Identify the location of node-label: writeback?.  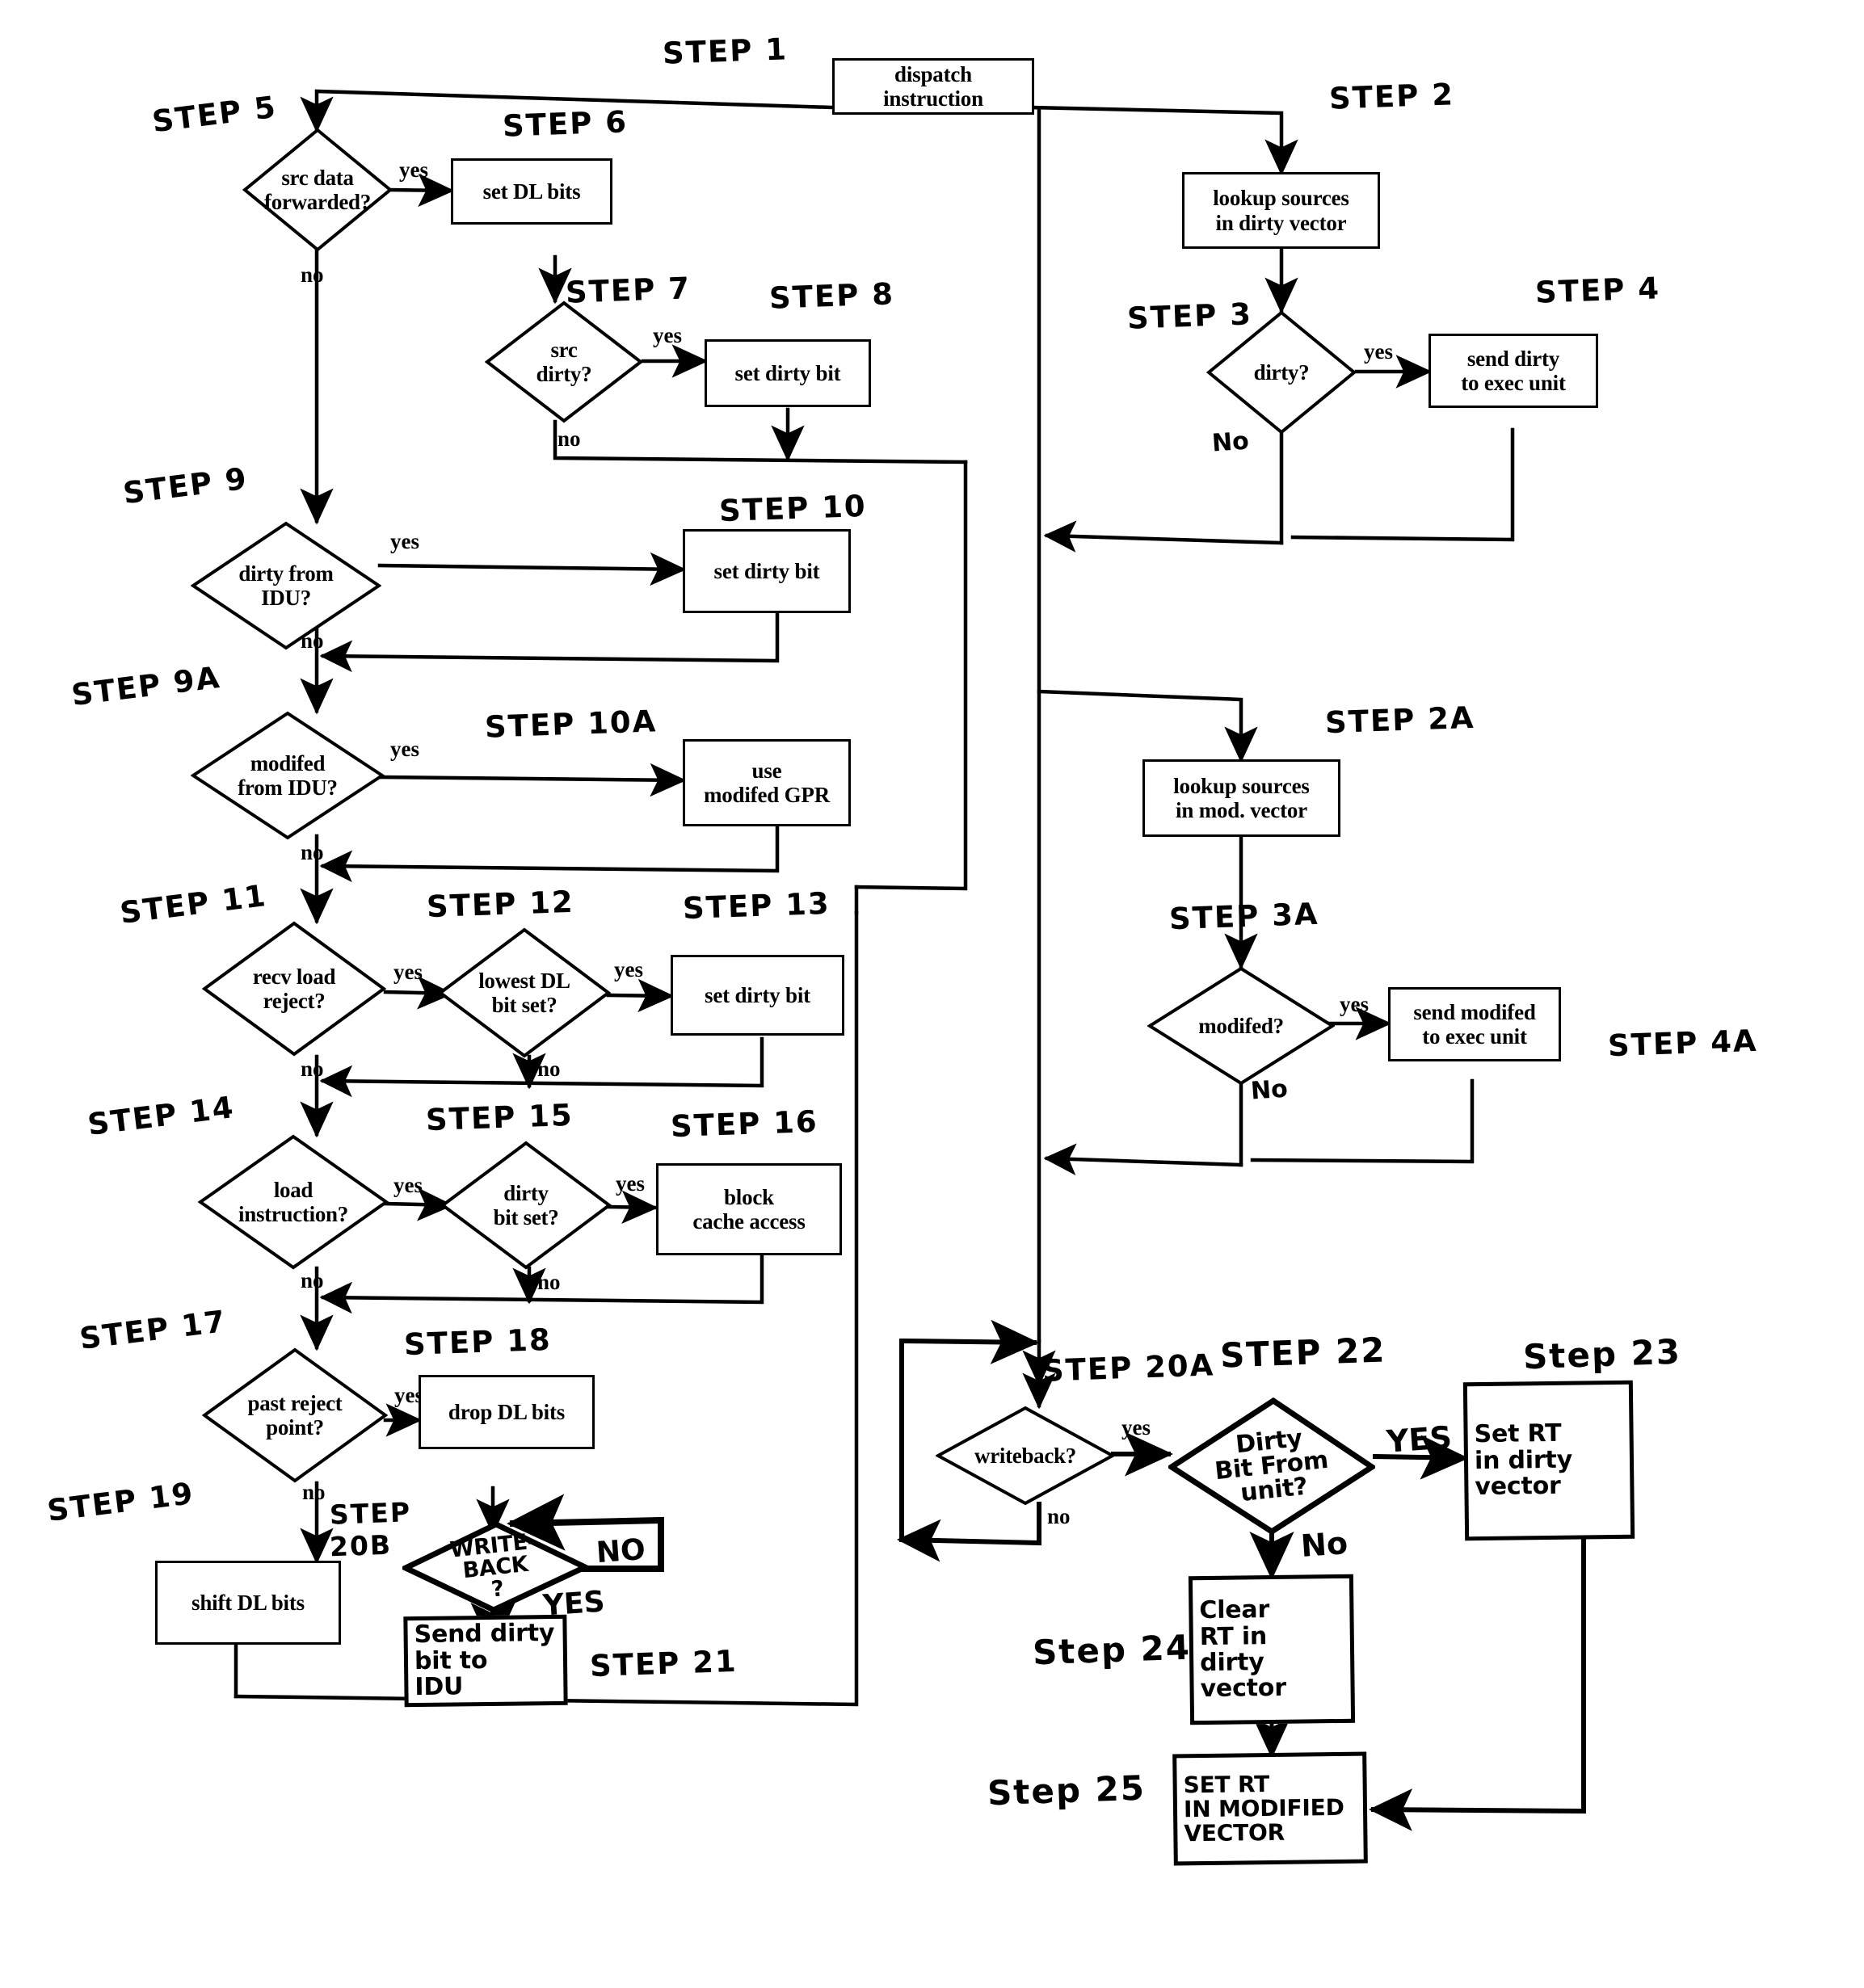
(1025, 1455).